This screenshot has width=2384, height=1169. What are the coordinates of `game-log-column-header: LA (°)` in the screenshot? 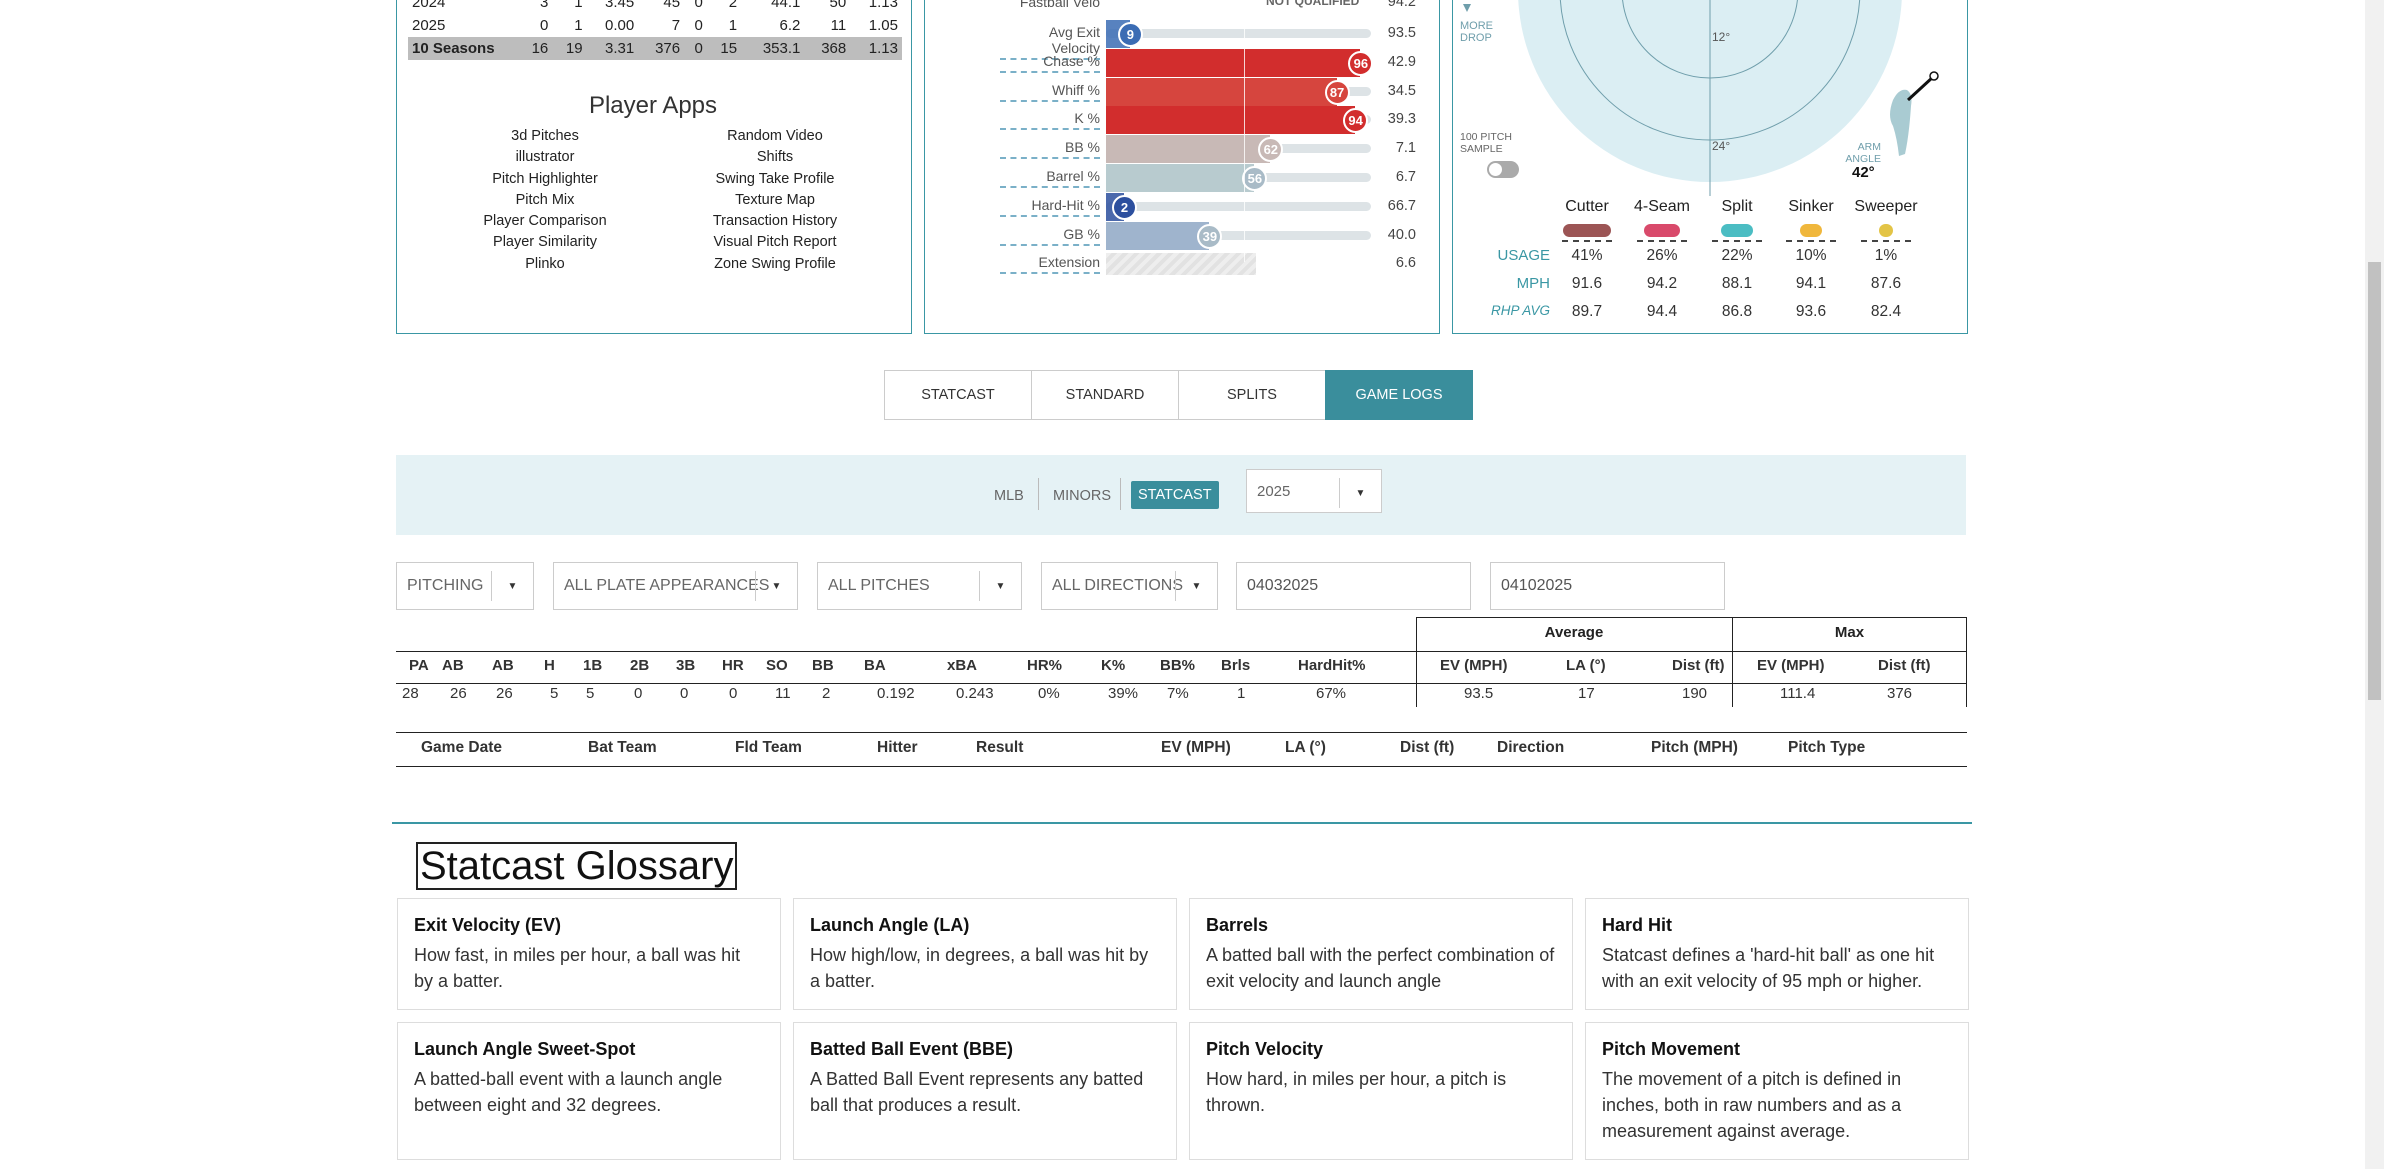 It's located at (1305, 748).